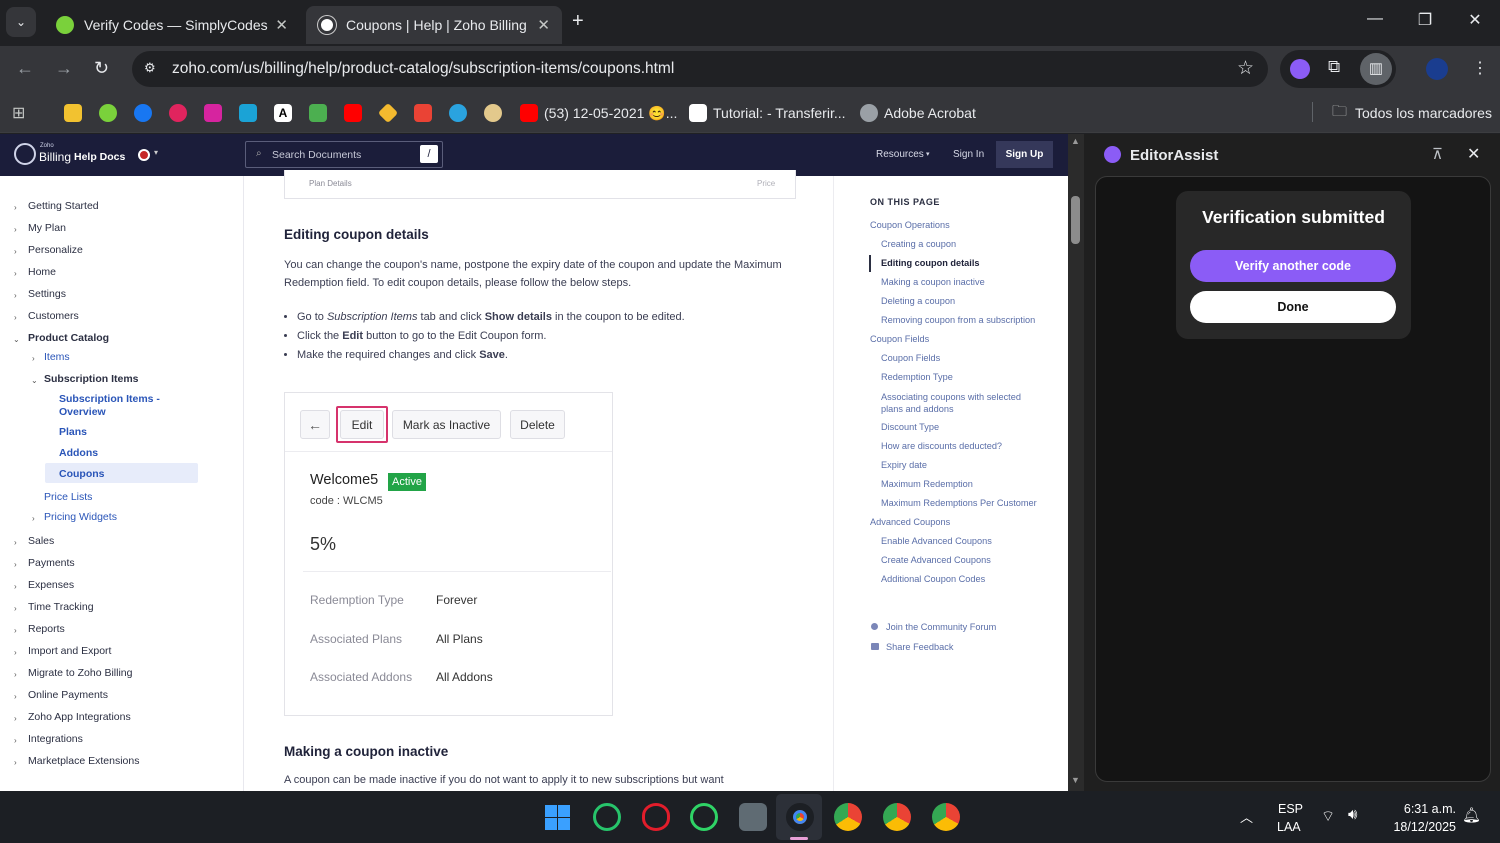 Image resolution: width=1500 pixels, height=843 pixels. Describe the element at coordinates (25, 68) in the screenshot. I see `back-icon: ←` at that location.